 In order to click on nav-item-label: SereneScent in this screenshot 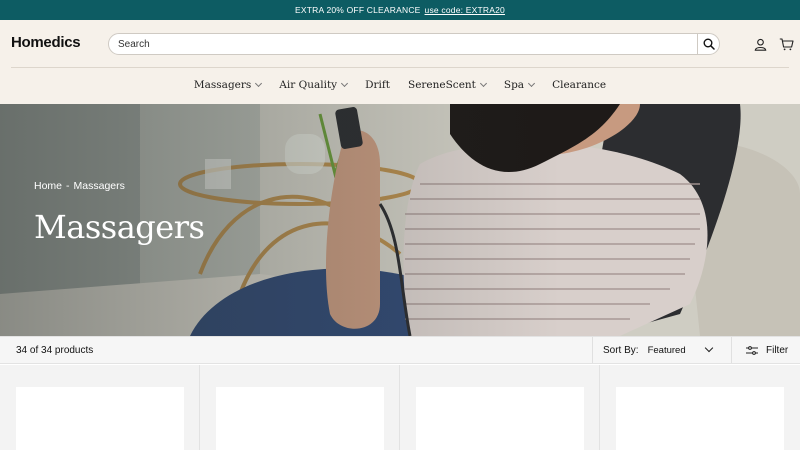, I will do `click(442, 85)`.